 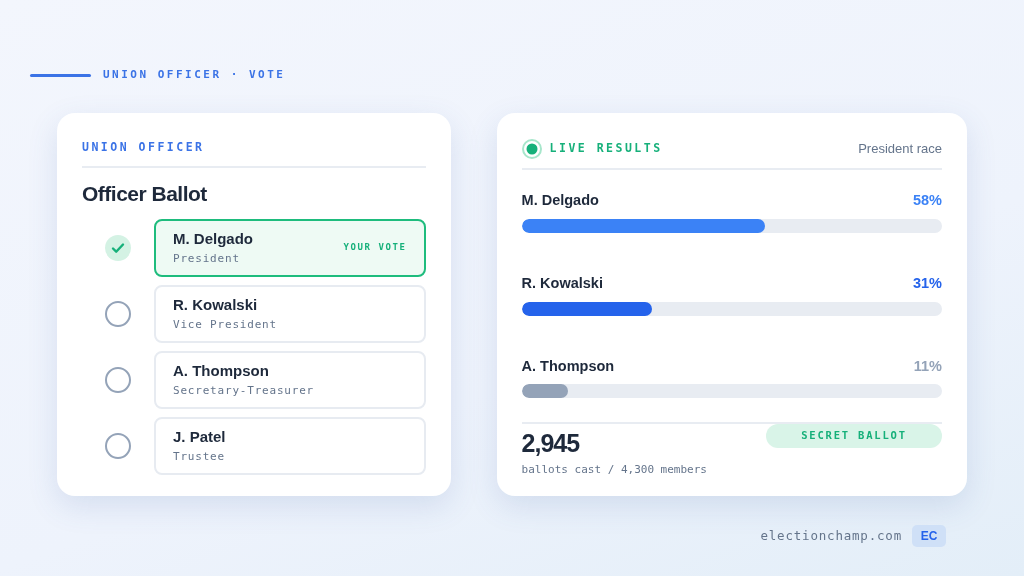 What do you see at coordinates (60, 75) in the screenshot?
I see `header-rule` at bounding box center [60, 75].